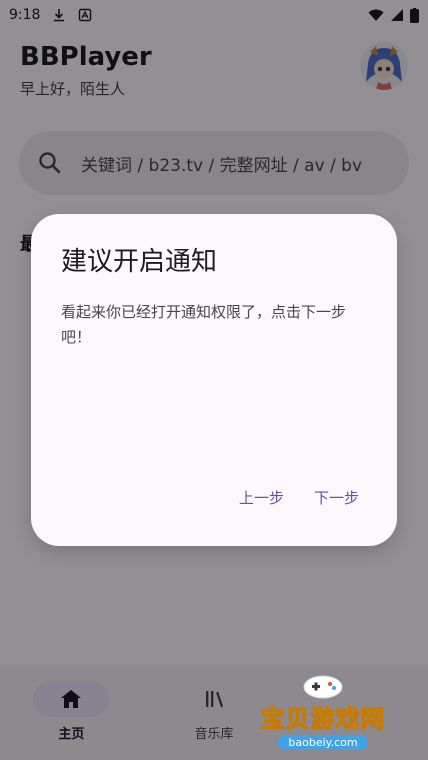  What do you see at coordinates (204, 324) in the screenshot?
I see `dialog-message: 看起来你已经打开通知权限了，点击下一步吧！` at bounding box center [204, 324].